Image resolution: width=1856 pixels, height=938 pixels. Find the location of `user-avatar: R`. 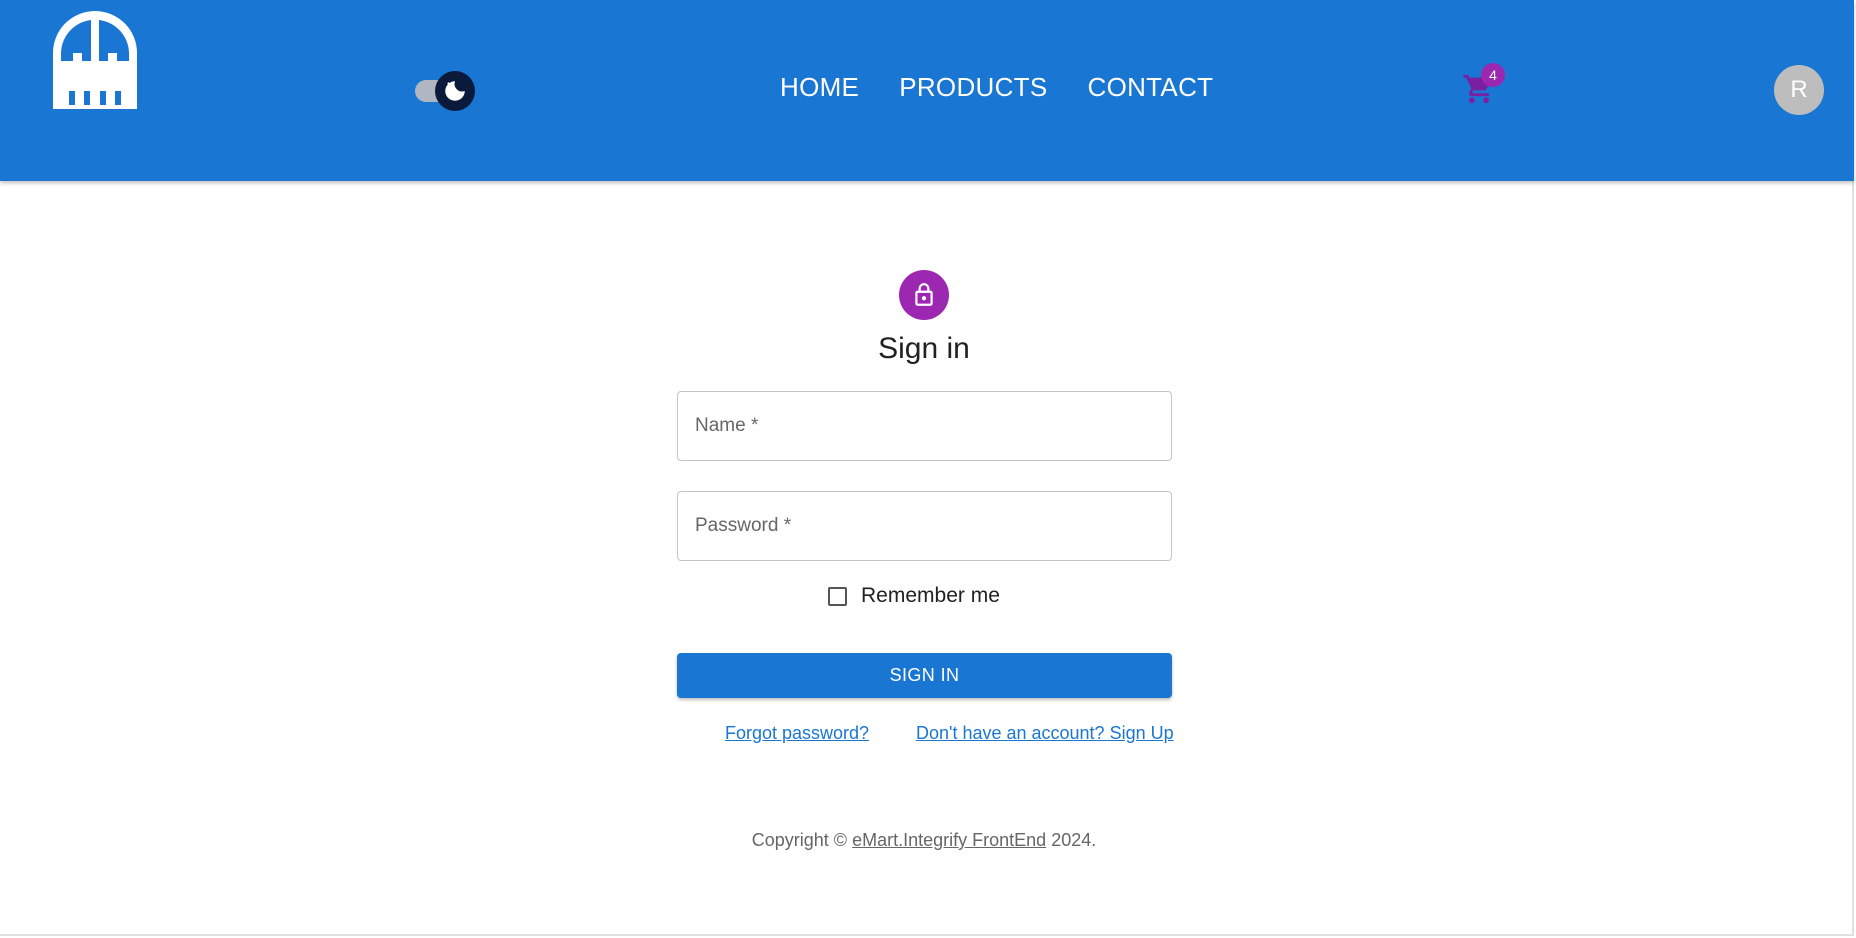

user-avatar: R is located at coordinates (1799, 90).